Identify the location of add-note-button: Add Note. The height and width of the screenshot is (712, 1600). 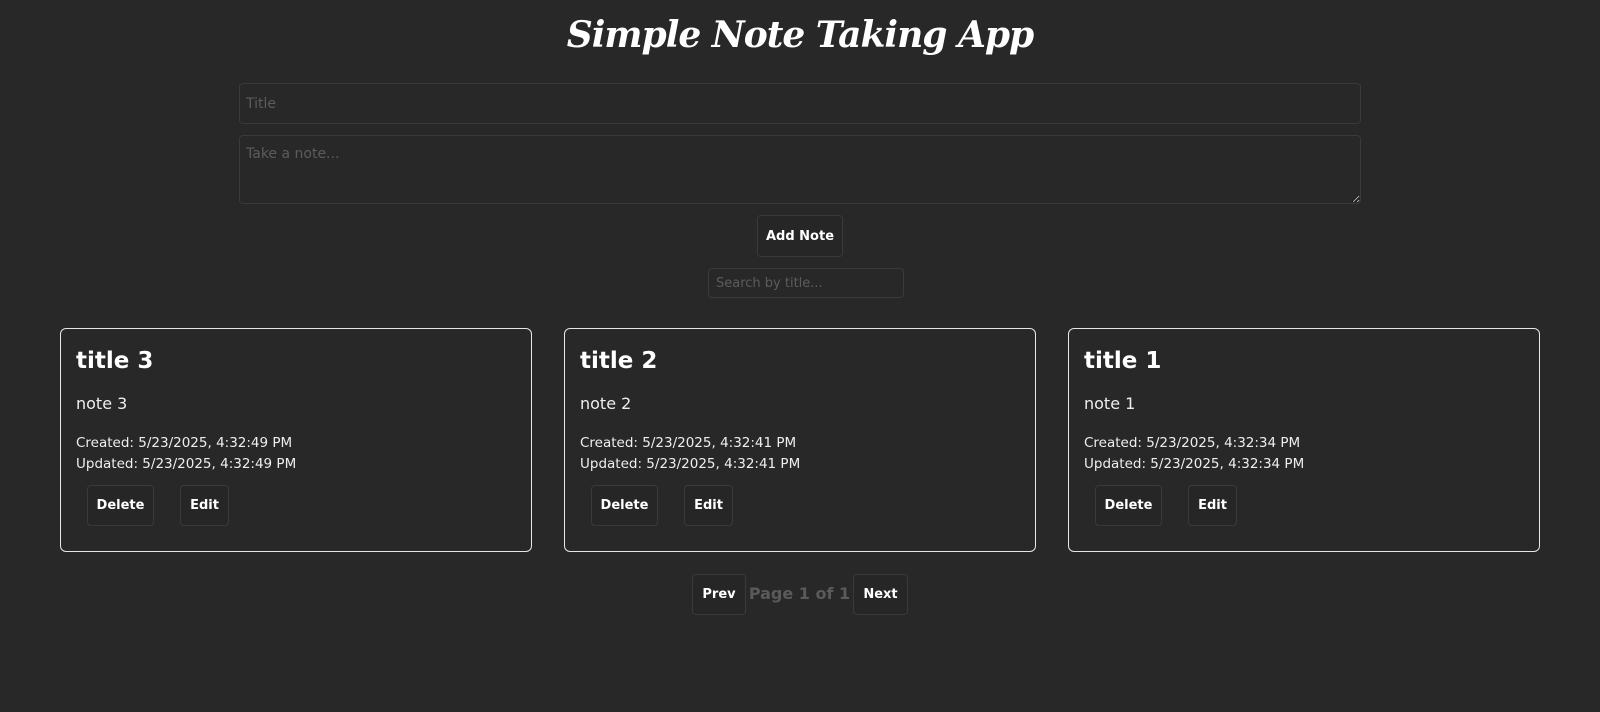
(800, 236).